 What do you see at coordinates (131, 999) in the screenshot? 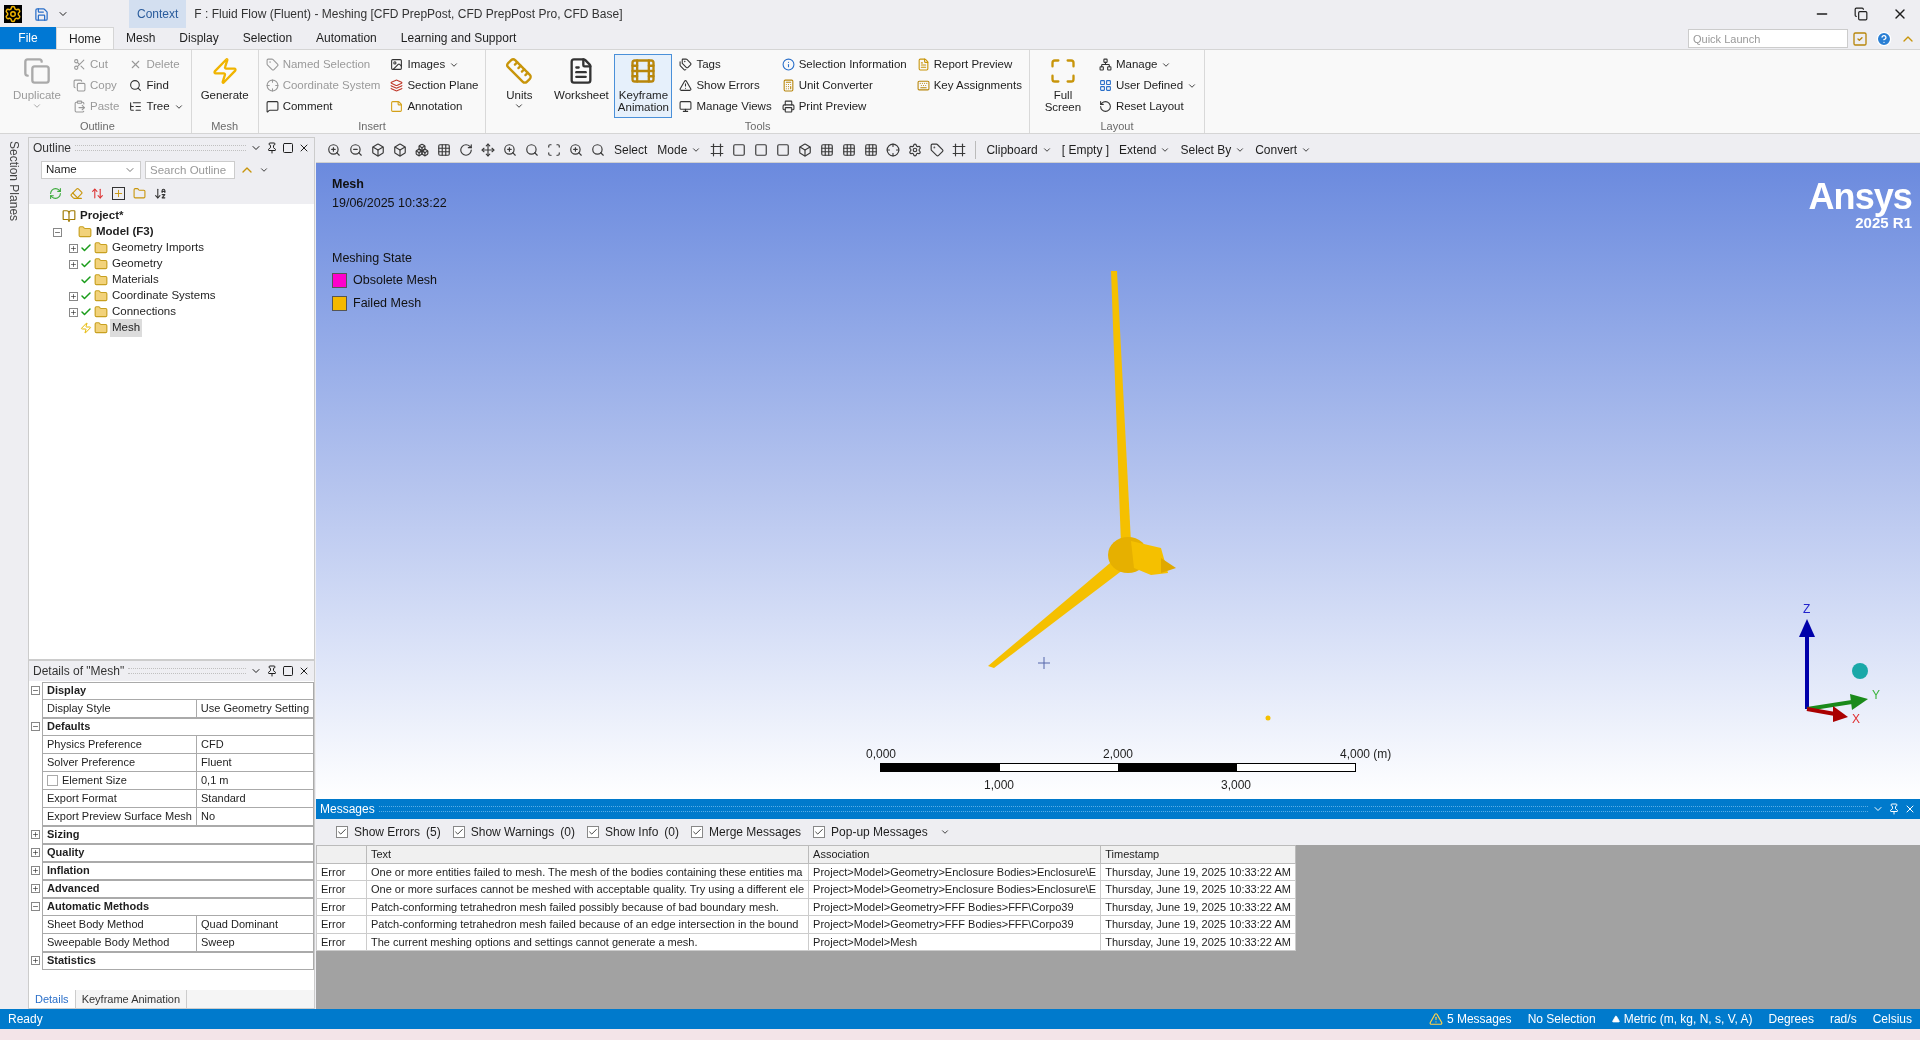
I see `panel-tab: Keyframe Animation` at bounding box center [131, 999].